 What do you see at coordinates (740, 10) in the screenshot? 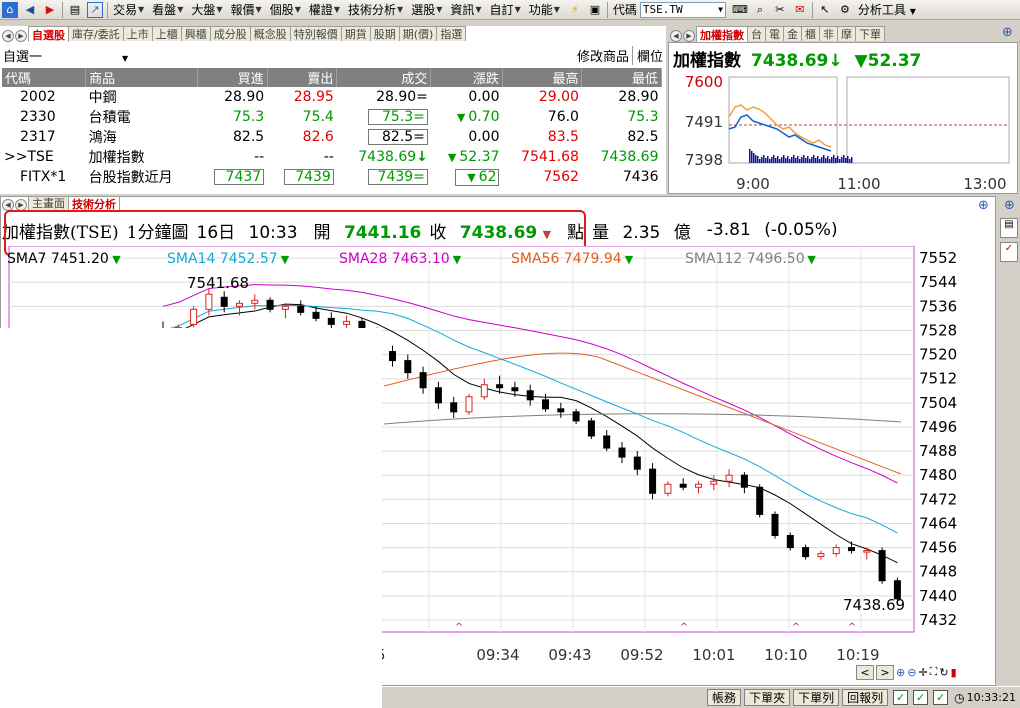
I see `keyboard-icon: ⌨` at bounding box center [740, 10].